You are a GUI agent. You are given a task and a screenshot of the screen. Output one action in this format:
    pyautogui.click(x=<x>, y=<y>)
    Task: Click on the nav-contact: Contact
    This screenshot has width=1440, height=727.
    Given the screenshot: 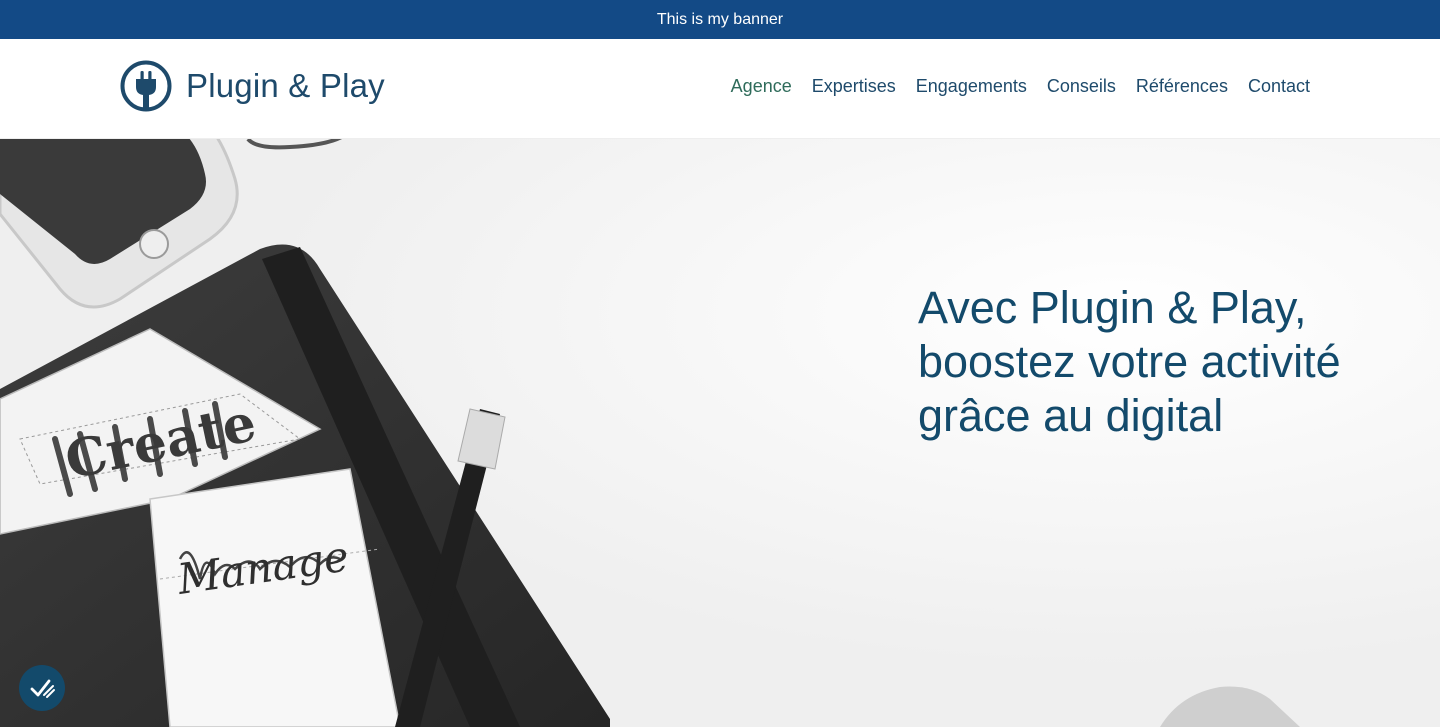 What is the action you would take?
    pyautogui.click(x=1279, y=86)
    